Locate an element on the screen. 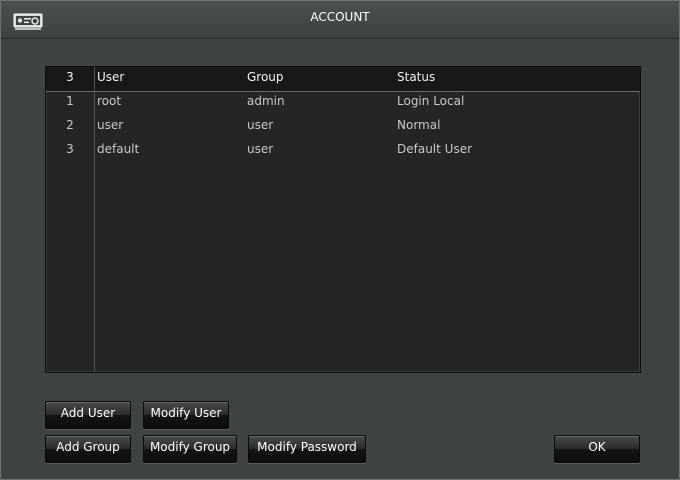 This screenshot has height=480, width=680. row-status: Normal is located at coordinates (419, 125).